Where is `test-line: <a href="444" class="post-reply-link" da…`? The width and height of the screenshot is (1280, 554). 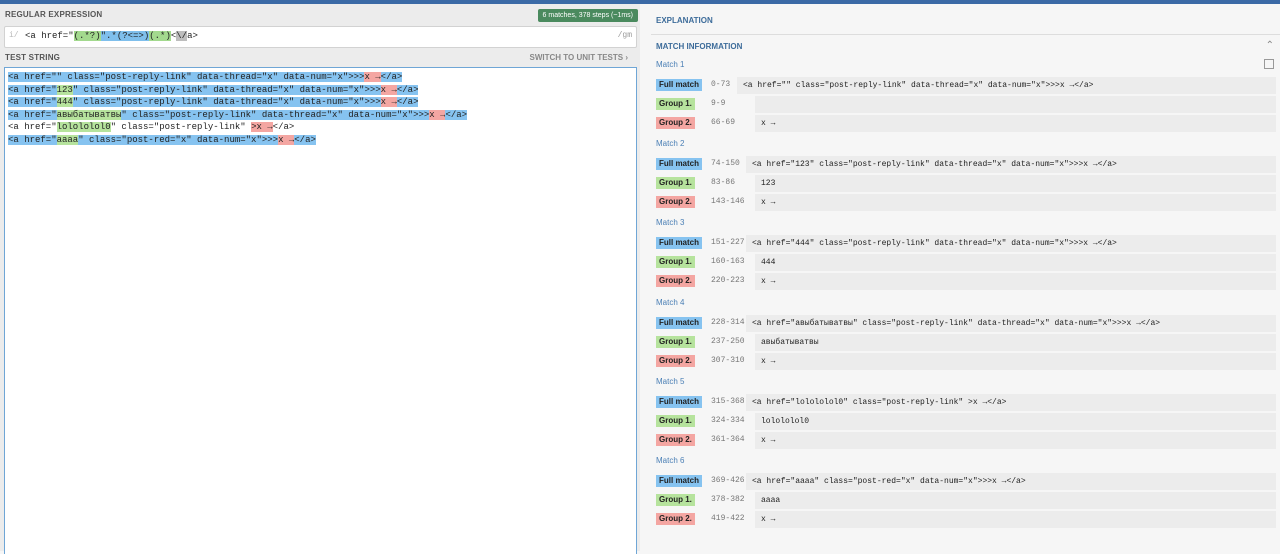
test-line: <a href="444" class="post-reply-link" da… is located at coordinates (213, 102).